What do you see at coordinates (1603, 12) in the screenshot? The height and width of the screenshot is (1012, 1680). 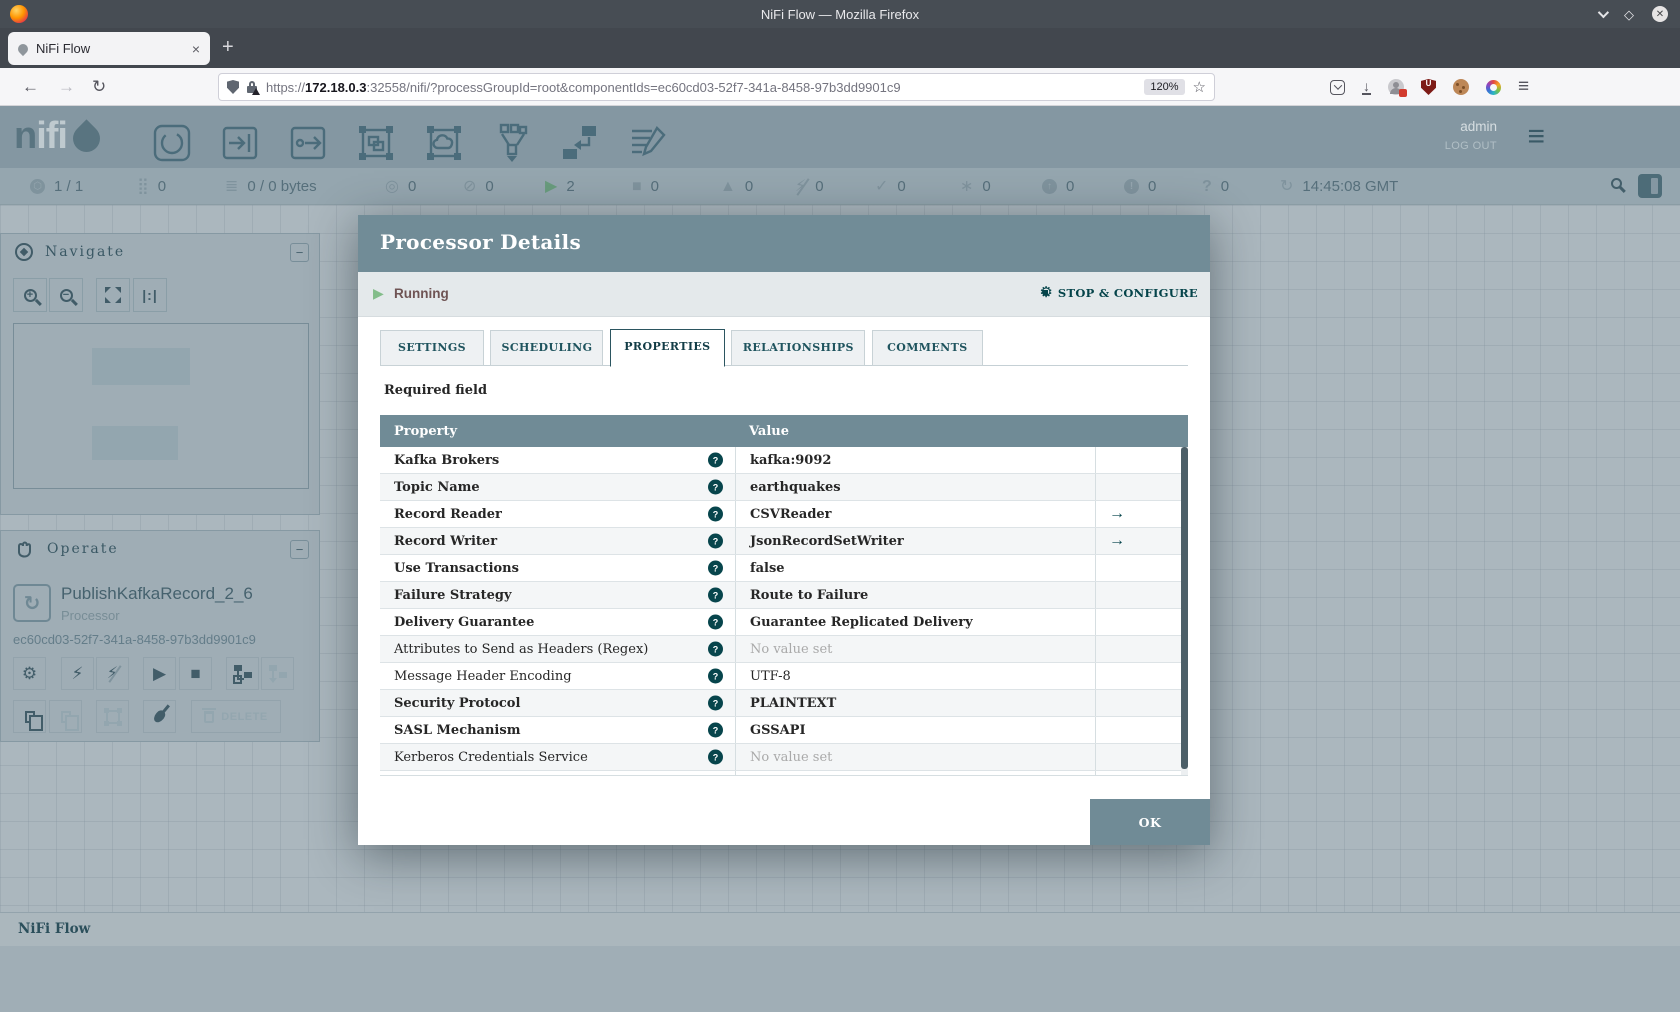 I see `minimize-icon` at bounding box center [1603, 12].